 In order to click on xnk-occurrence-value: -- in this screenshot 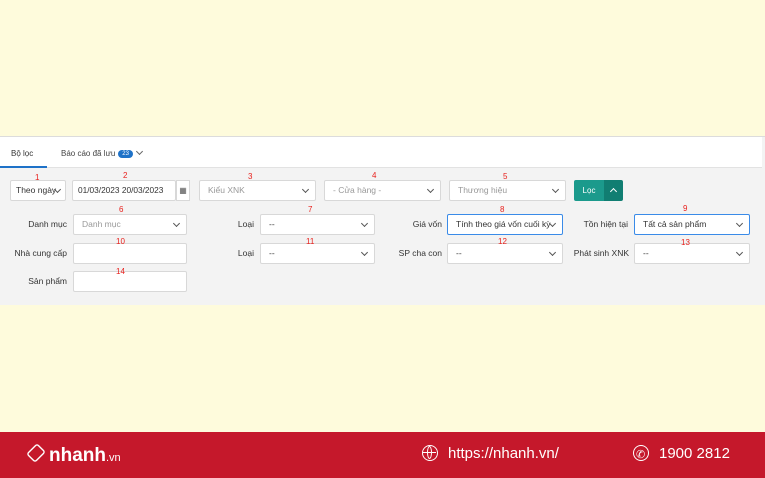, I will do `click(646, 253)`.